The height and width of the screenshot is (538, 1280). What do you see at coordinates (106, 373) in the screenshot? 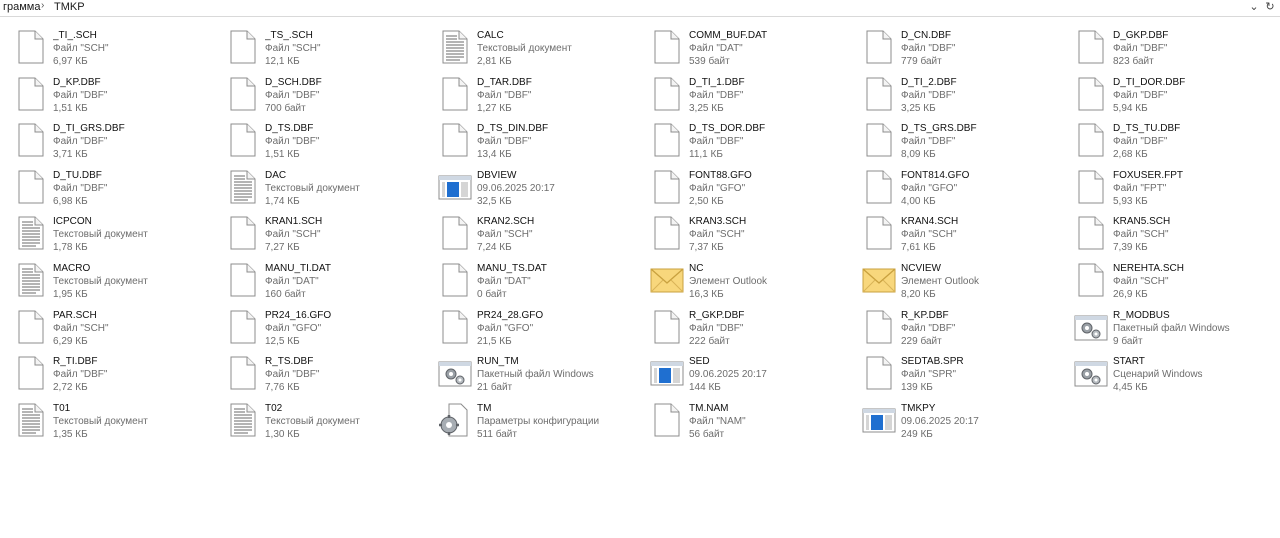
I see `file-item: R_TI.DBF Файл "DBF" 2,72 КБ` at bounding box center [106, 373].